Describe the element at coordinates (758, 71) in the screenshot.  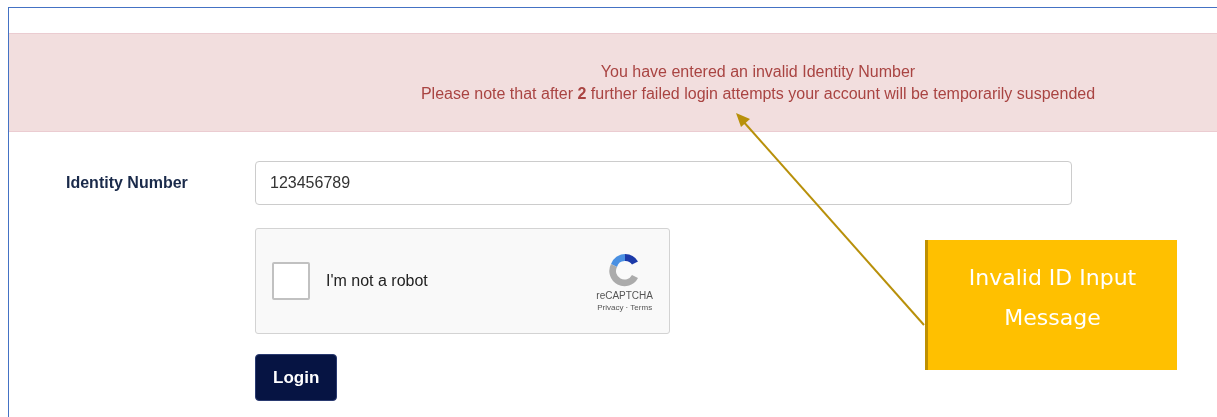
I see `alert-text: You have entered an invalid Identity Number` at that location.